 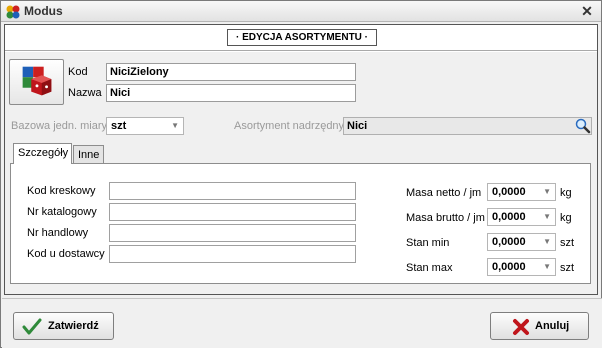 What do you see at coordinates (232, 212) in the screenshot?
I see `catalog-number-field` at bounding box center [232, 212].